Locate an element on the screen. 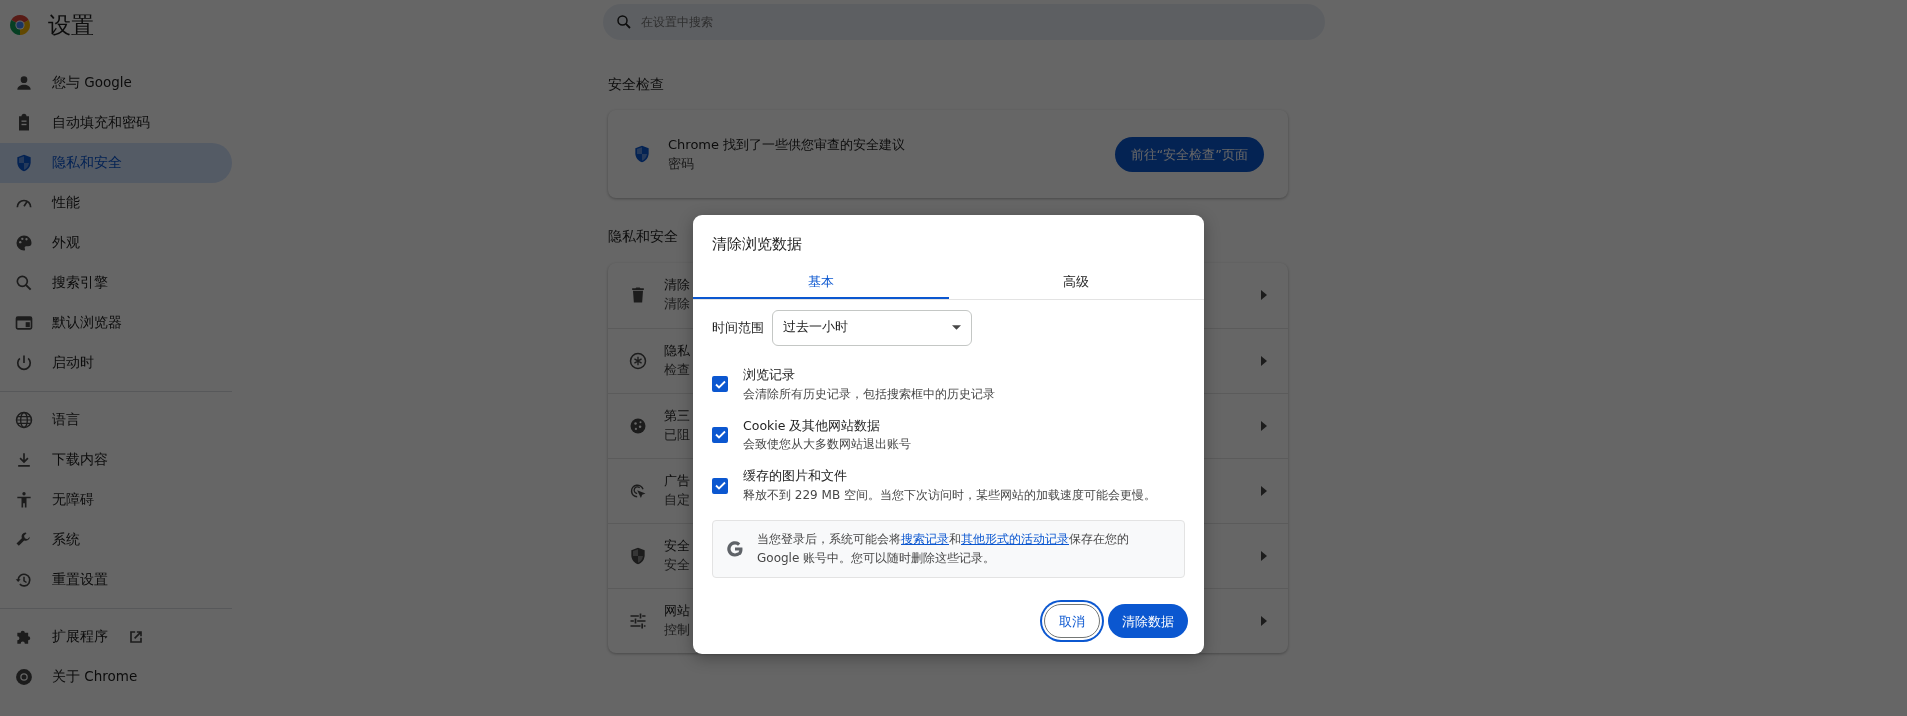 Image resolution: width=1907 pixels, height=716 pixels. page-title: 设置 is located at coordinates (71, 25).